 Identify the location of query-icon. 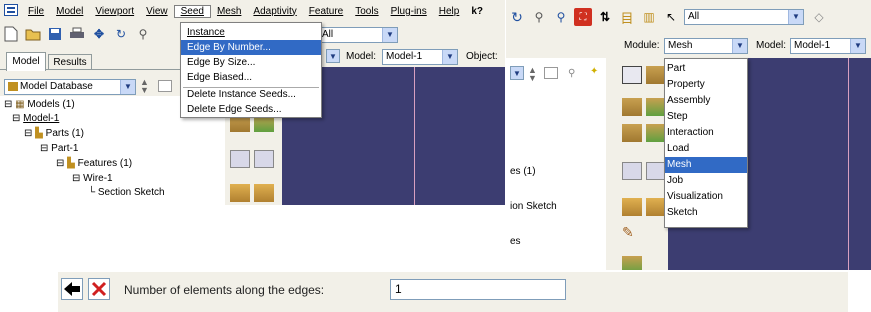
(656, 171).